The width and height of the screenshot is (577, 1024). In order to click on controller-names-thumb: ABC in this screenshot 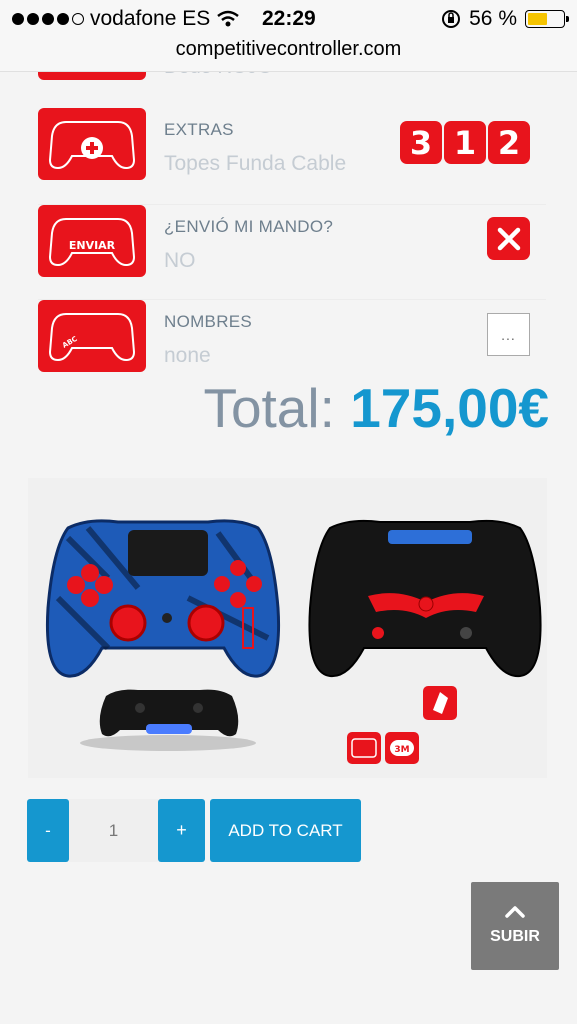, I will do `click(92, 336)`.